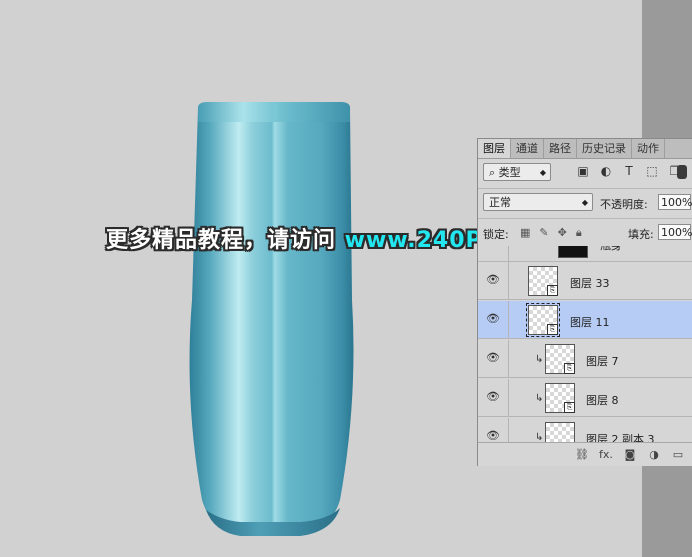 This screenshot has width=692, height=557. Describe the element at coordinates (641, 234) in the screenshot. I see `fill-label: 填充:` at that location.